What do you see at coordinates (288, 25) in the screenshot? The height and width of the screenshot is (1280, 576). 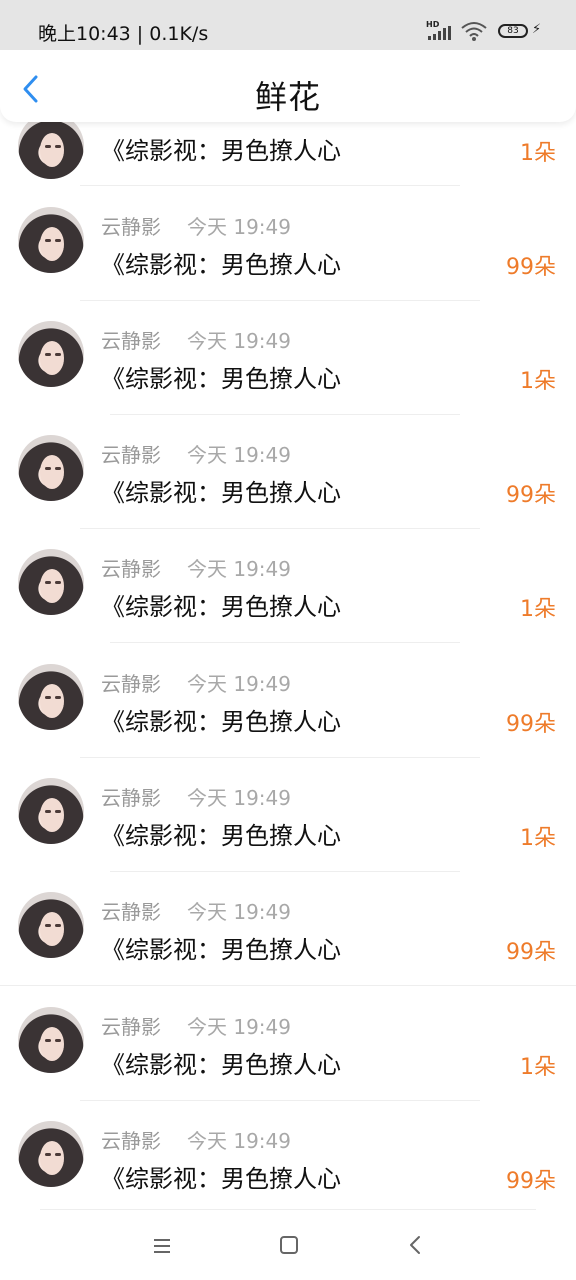 I see `status-bar: 晚上10:43 | 0.1K/s HD 83 ⚡` at bounding box center [288, 25].